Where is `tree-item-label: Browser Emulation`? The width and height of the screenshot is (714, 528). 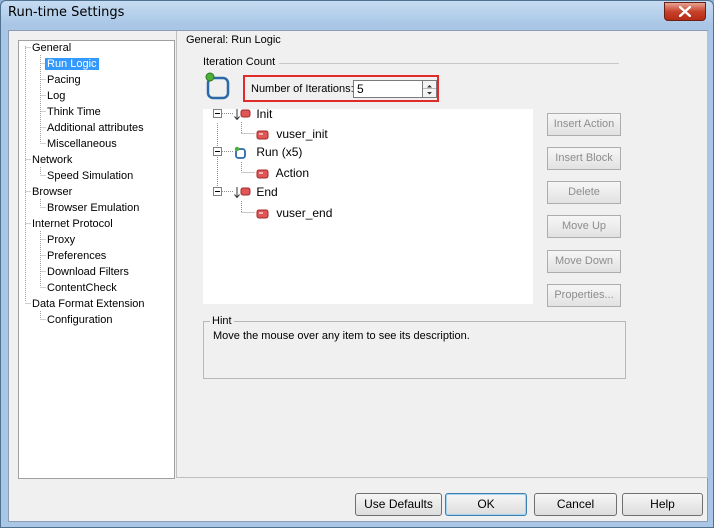
tree-item-label: Browser Emulation is located at coordinates (93, 208).